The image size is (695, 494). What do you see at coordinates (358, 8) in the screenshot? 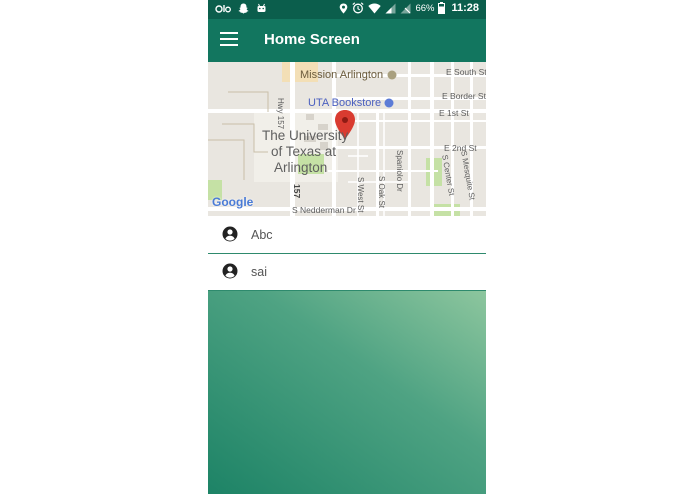
I see `alarm-icon` at bounding box center [358, 8].